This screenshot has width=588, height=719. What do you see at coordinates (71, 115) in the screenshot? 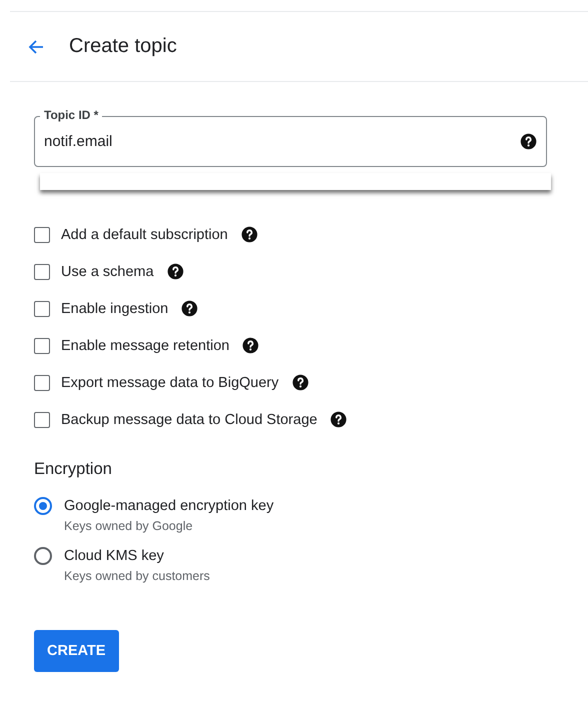
I see `field-label: Topic ID *` at bounding box center [71, 115].